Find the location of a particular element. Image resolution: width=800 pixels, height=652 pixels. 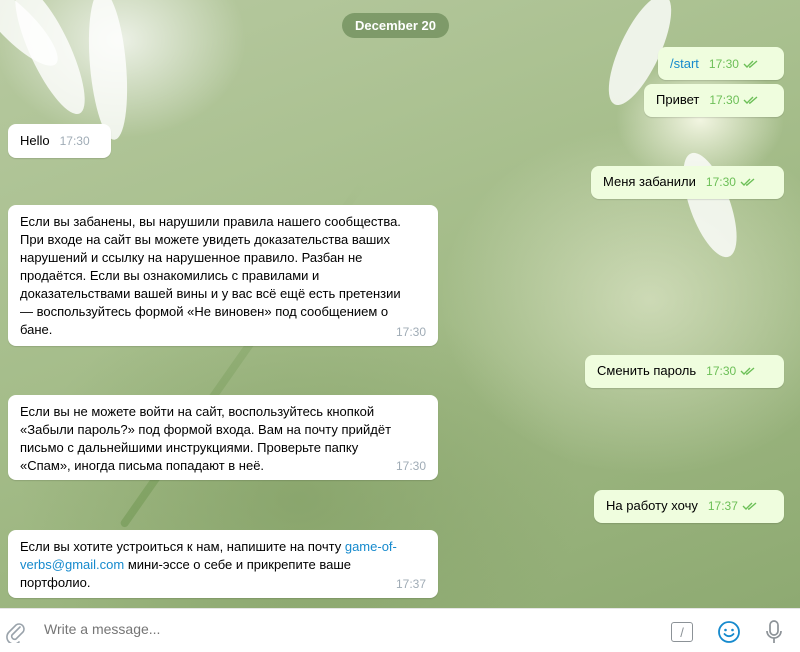

message-text: На работу хочу is located at coordinates (652, 505).